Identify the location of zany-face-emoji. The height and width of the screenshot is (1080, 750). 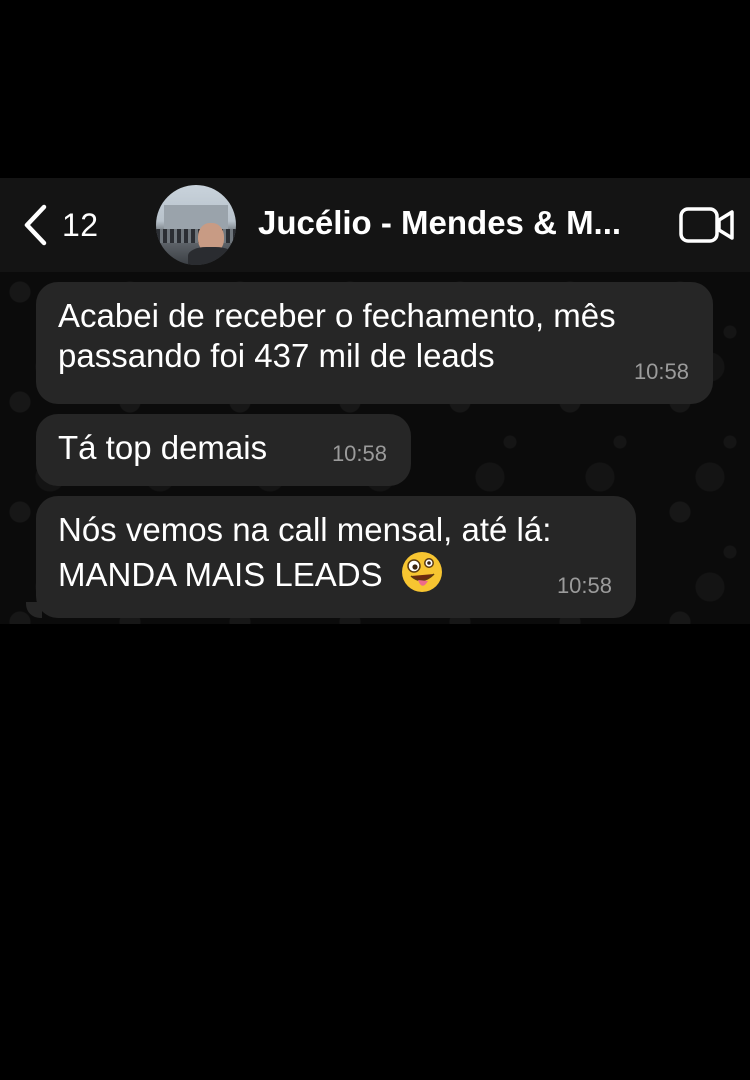
(422, 576).